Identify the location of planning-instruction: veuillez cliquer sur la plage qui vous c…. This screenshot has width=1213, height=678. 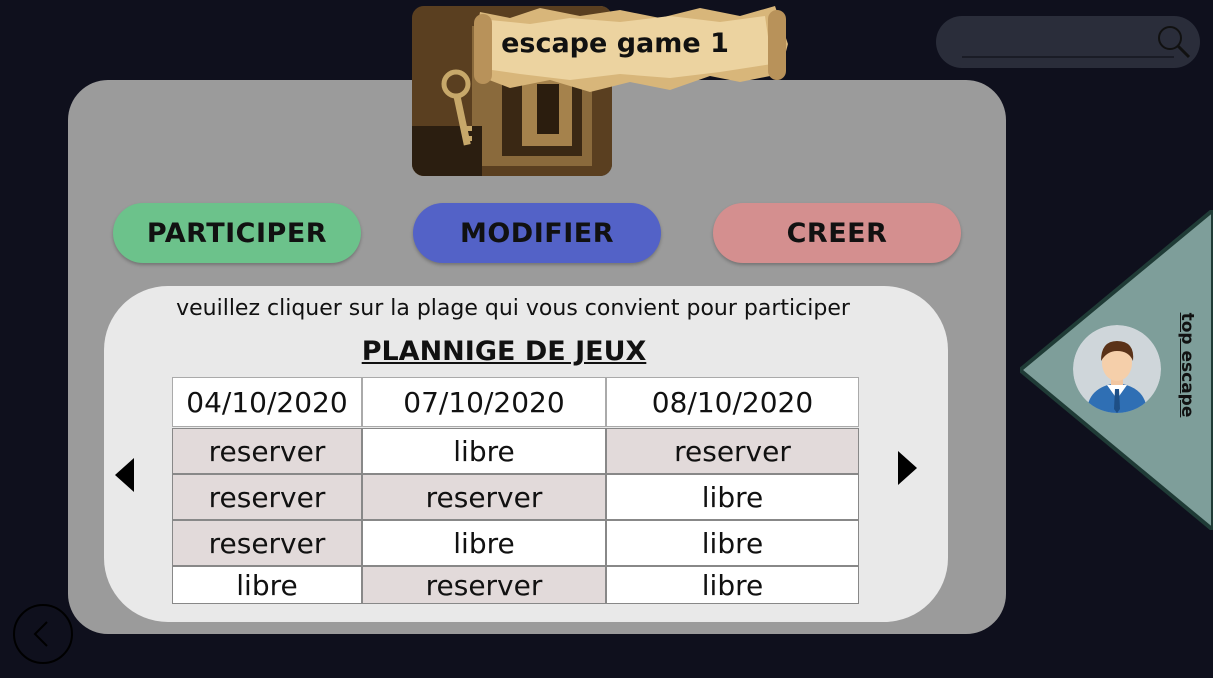
(513, 308).